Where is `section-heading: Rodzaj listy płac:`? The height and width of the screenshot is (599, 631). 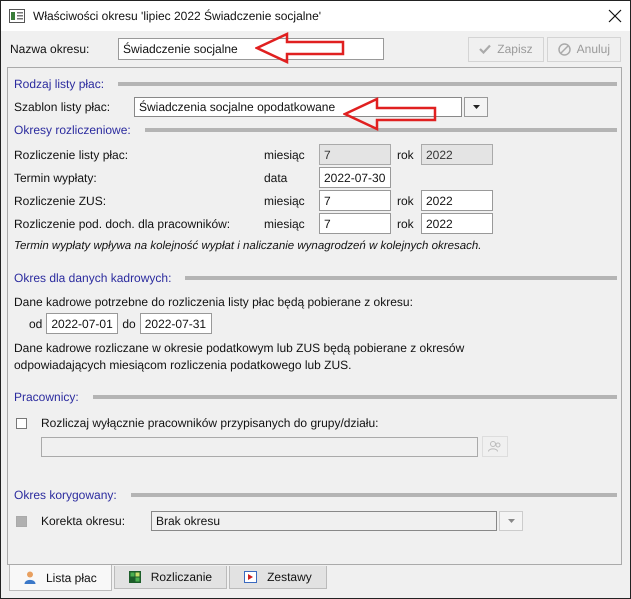
section-heading: Rodzaj listy płac: is located at coordinates (59, 84).